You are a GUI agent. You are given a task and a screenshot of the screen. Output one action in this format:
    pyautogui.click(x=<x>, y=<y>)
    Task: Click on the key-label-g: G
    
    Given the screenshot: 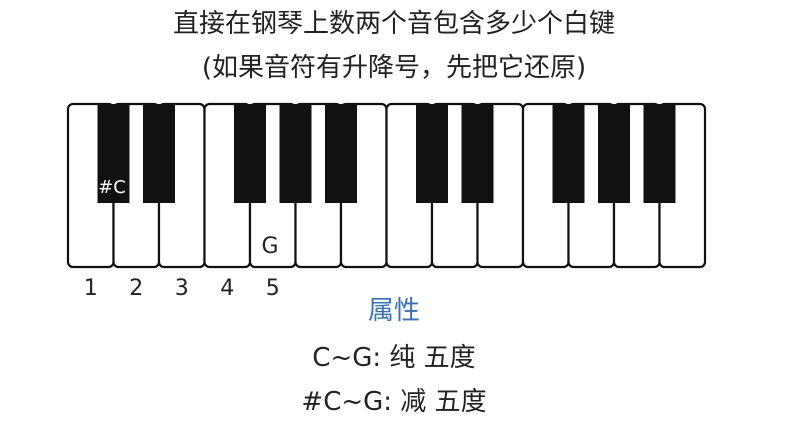 What is the action you would take?
    pyautogui.click(x=269, y=246)
    